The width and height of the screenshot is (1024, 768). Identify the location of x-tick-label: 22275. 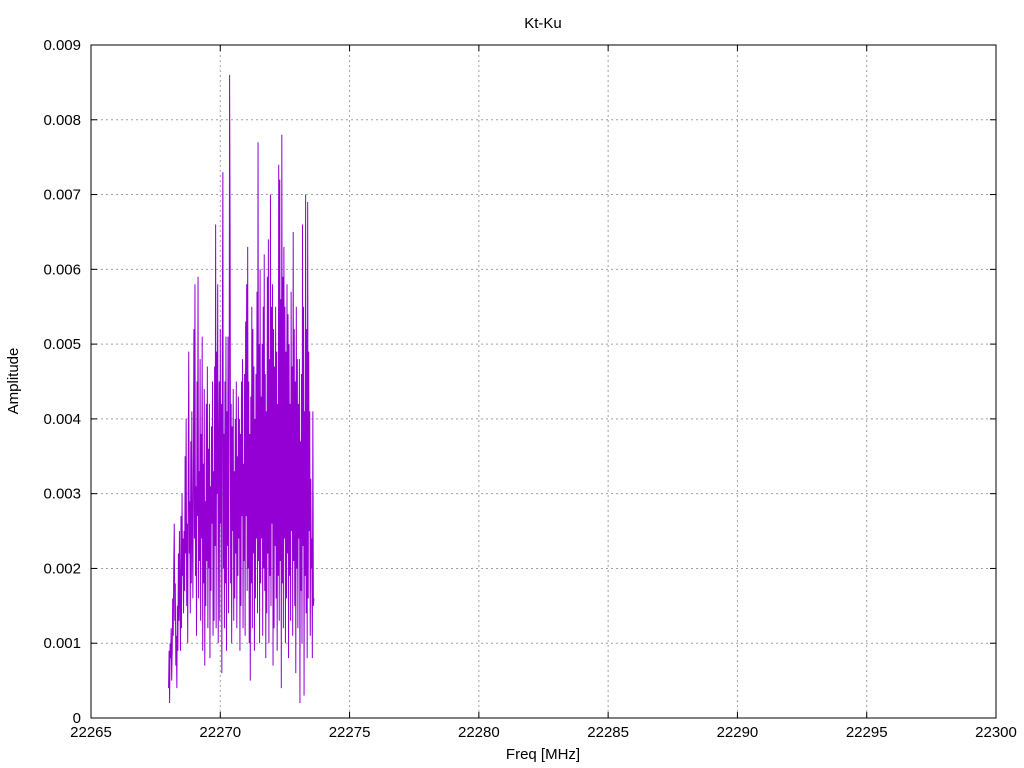
(350, 732).